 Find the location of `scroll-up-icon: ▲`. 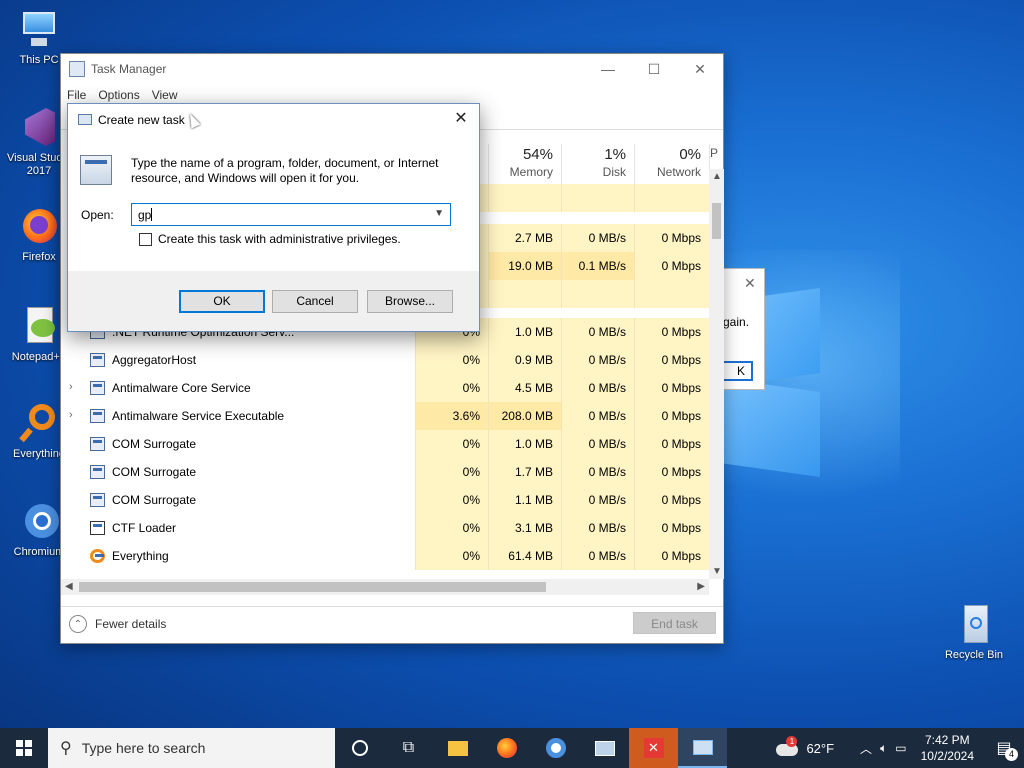

scroll-up-icon: ▲ is located at coordinates (717, 176).